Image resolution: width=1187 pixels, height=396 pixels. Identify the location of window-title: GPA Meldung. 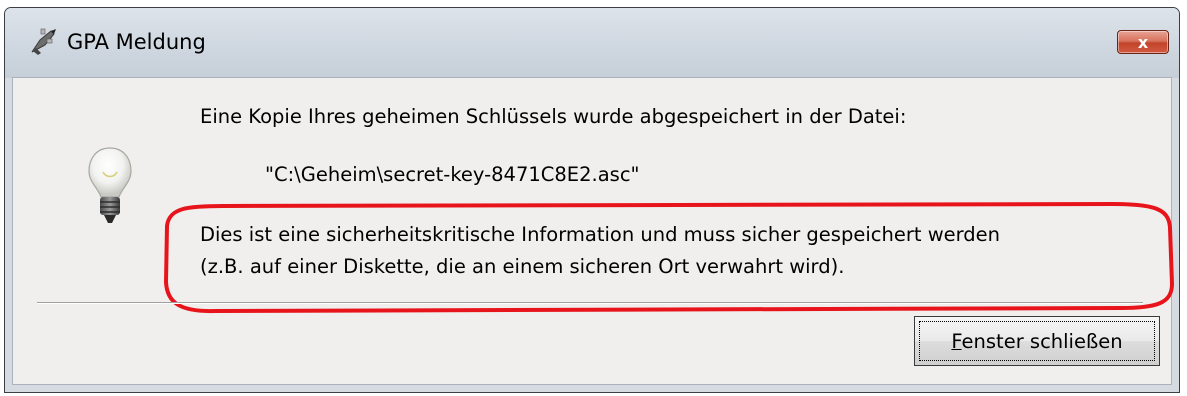
(136, 42).